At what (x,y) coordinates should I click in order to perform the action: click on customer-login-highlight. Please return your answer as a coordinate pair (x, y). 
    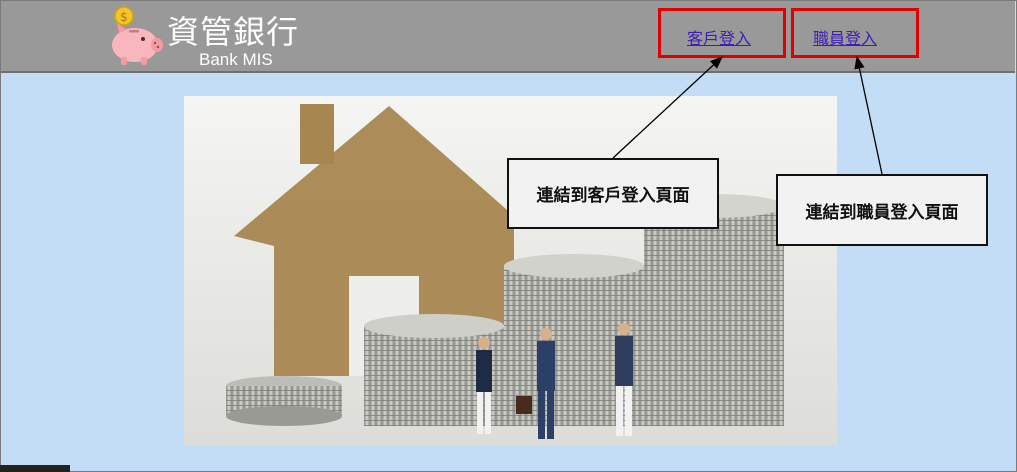
    Looking at the image, I should click on (722, 33).